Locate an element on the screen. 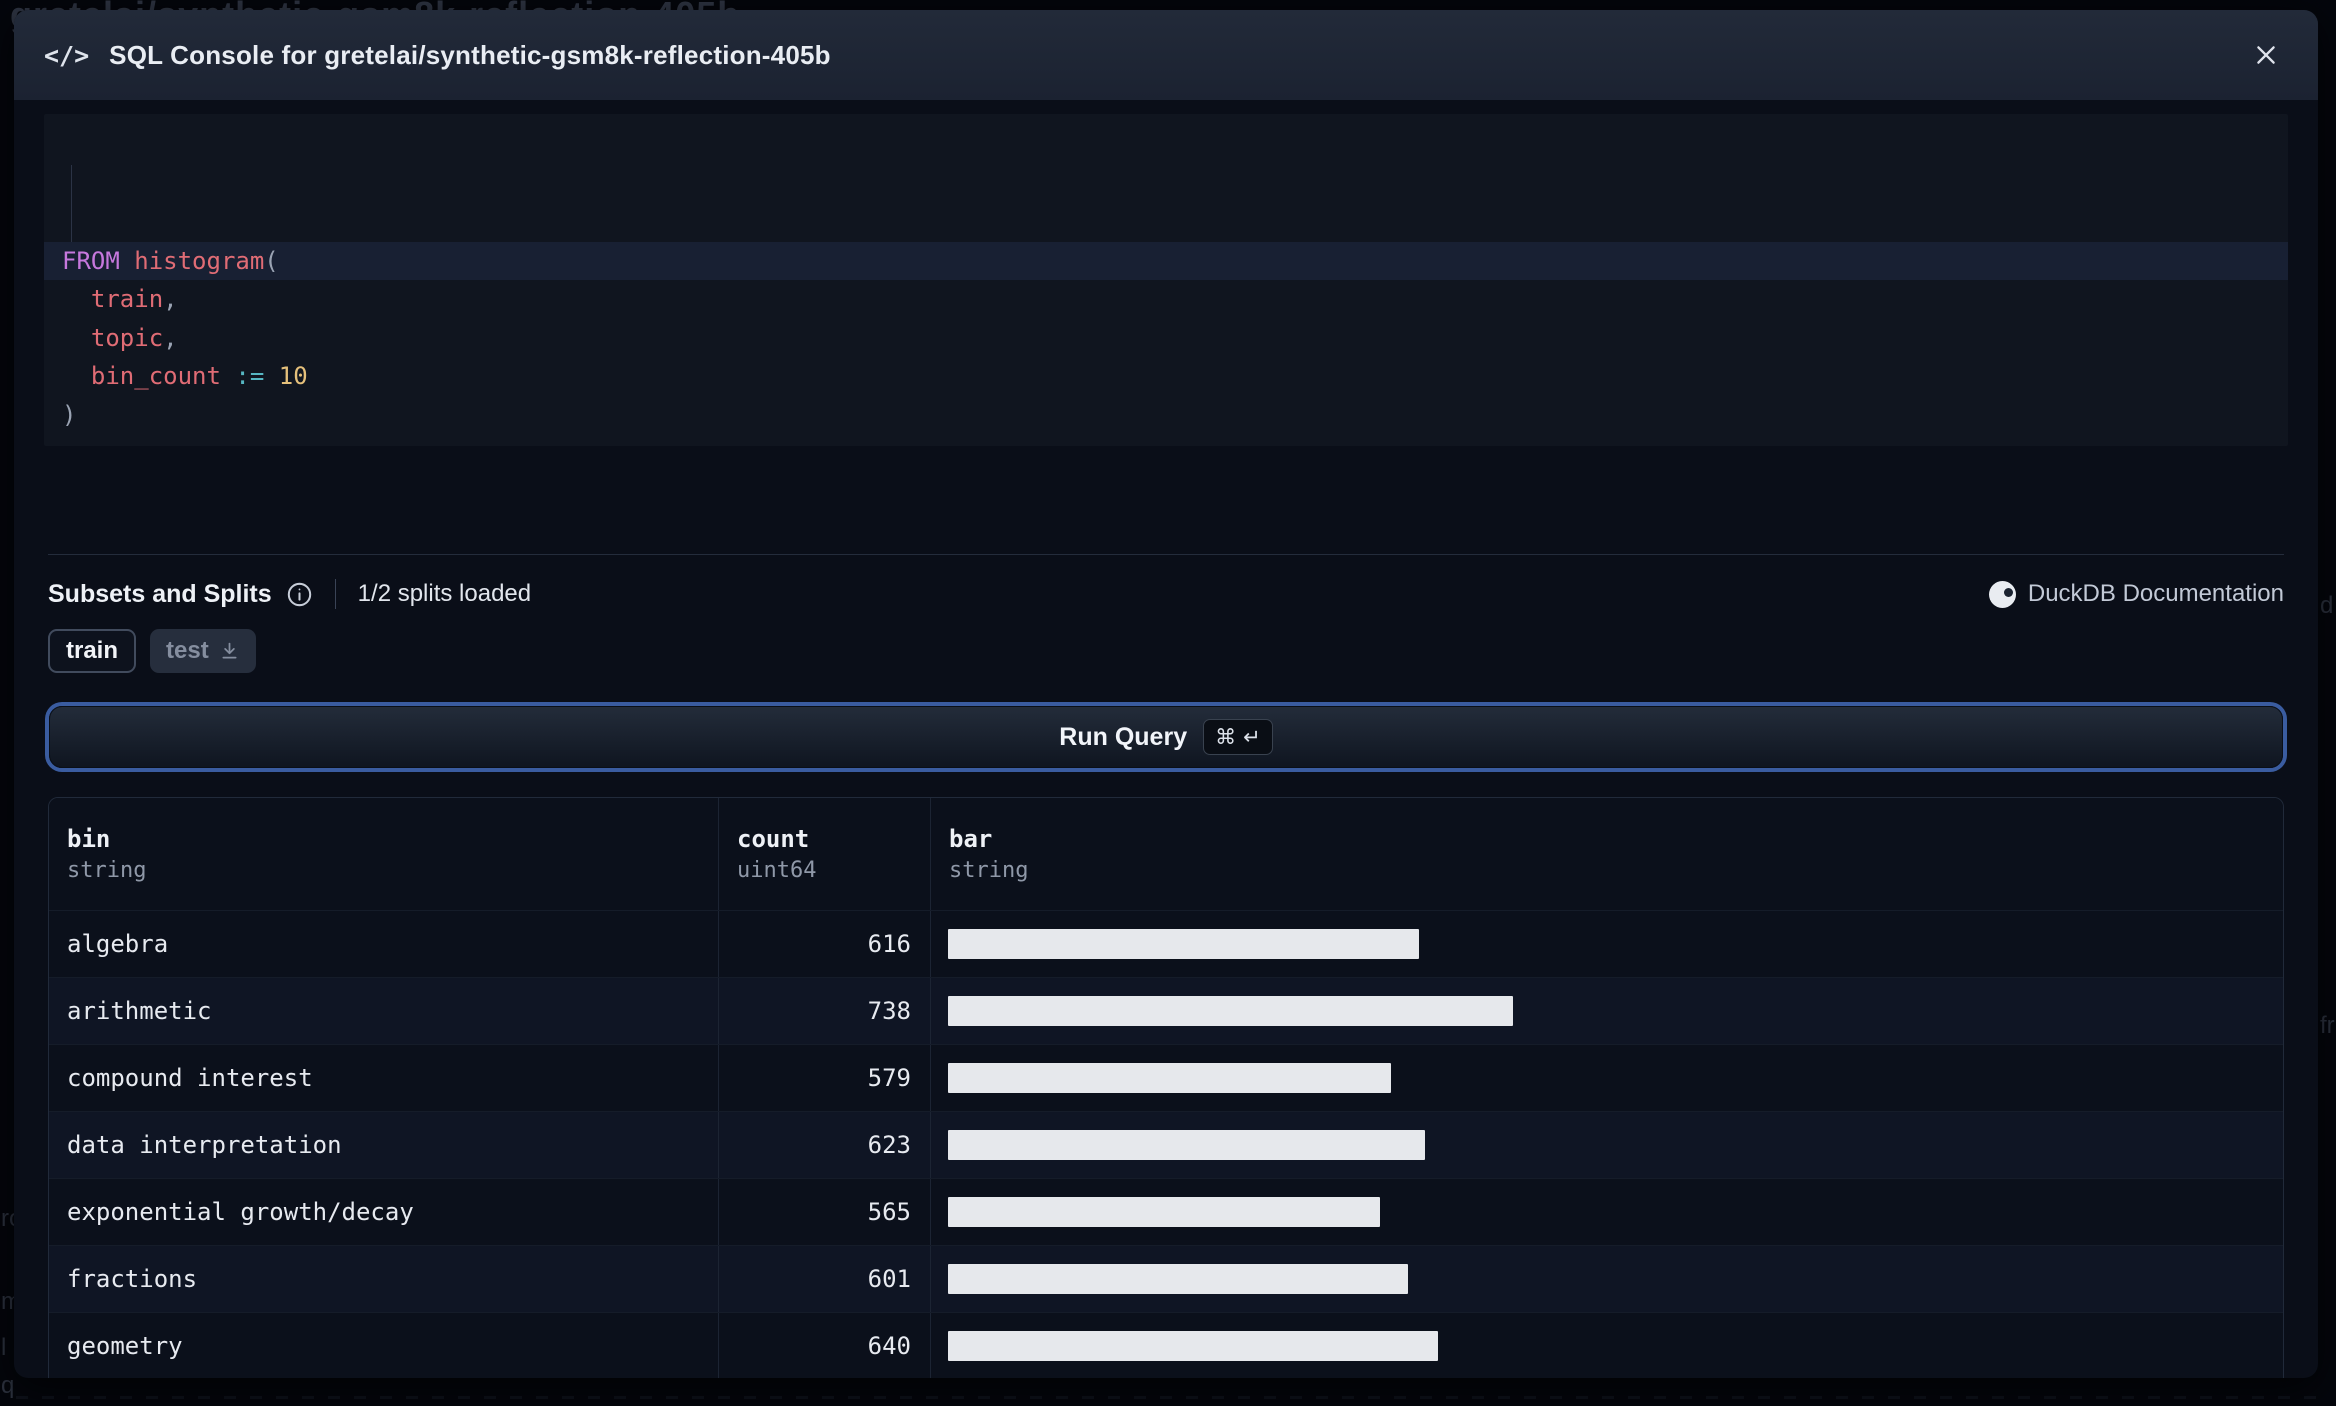 The width and height of the screenshot is (2336, 1406). table-row: arithmetic 738 is located at coordinates (1166, 1010).